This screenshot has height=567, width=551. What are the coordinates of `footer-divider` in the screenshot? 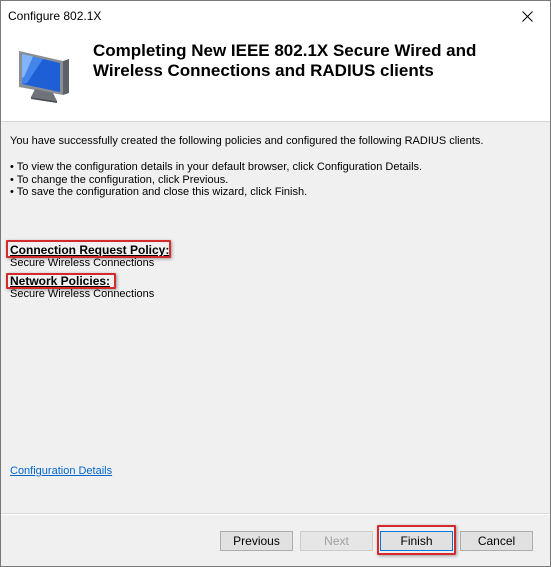 It's located at (275, 514).